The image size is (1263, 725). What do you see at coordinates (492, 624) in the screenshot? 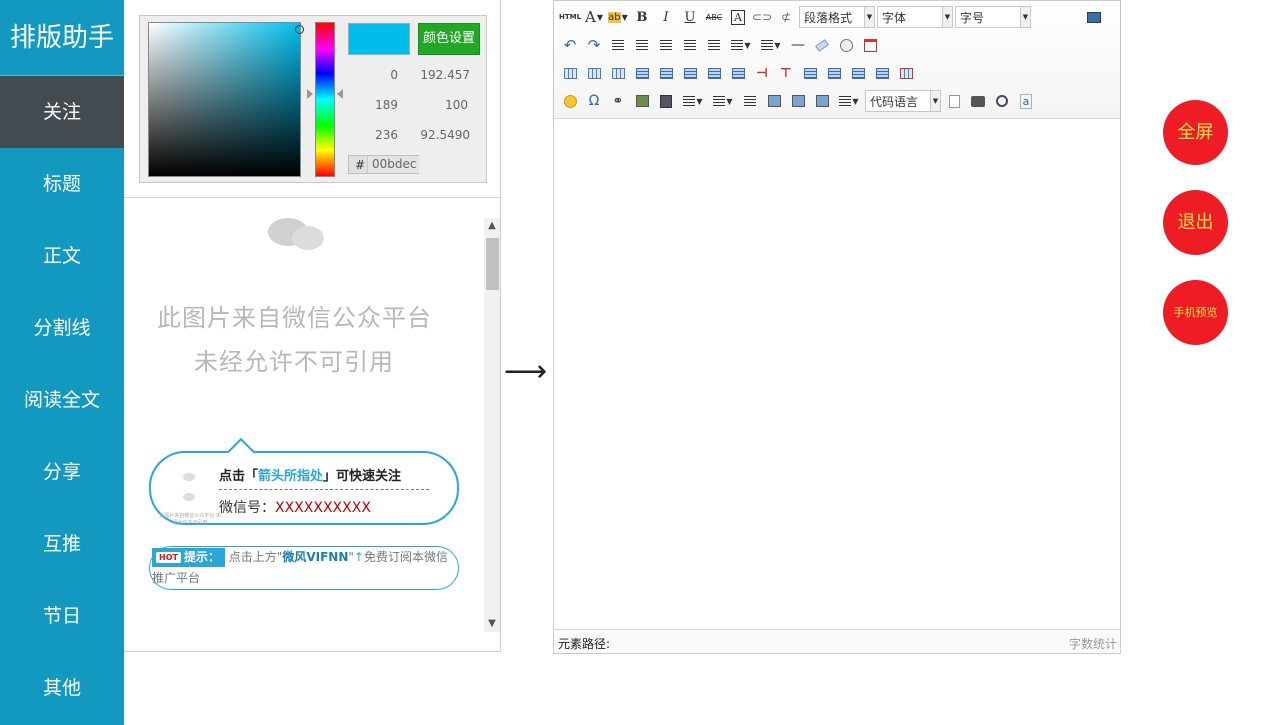
I see `scroll-down-icon: ▼` at bounding box center [492, 624].